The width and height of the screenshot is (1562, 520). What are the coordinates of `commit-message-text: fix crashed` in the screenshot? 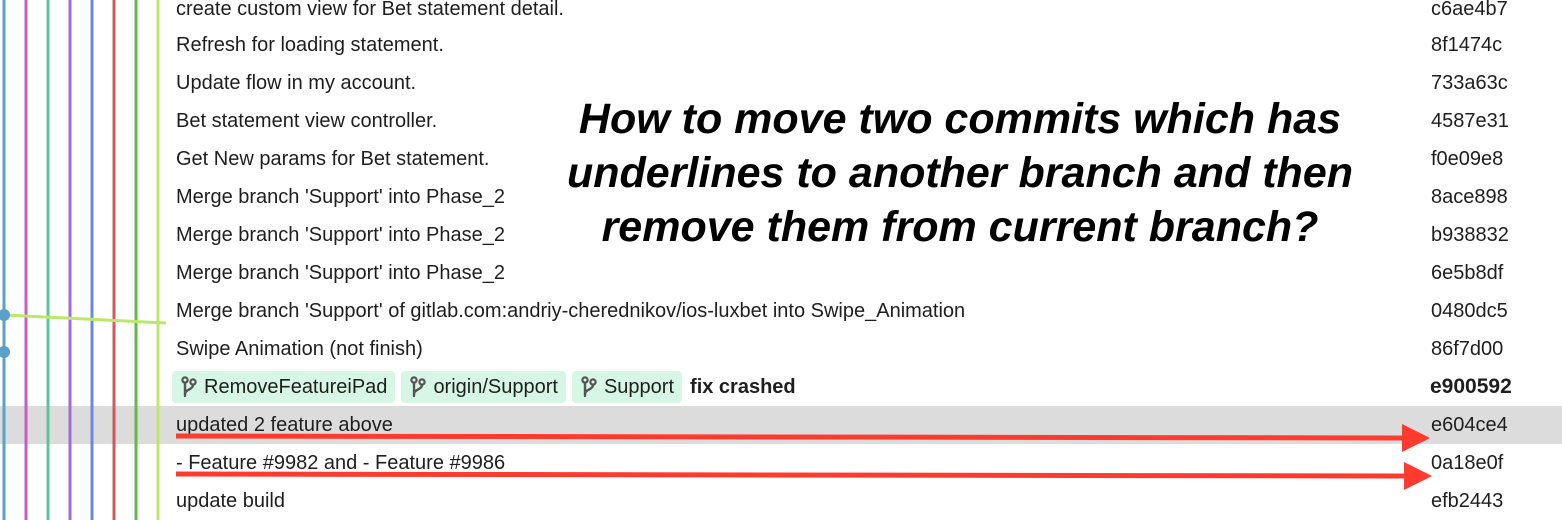 It's located at (743, 387).